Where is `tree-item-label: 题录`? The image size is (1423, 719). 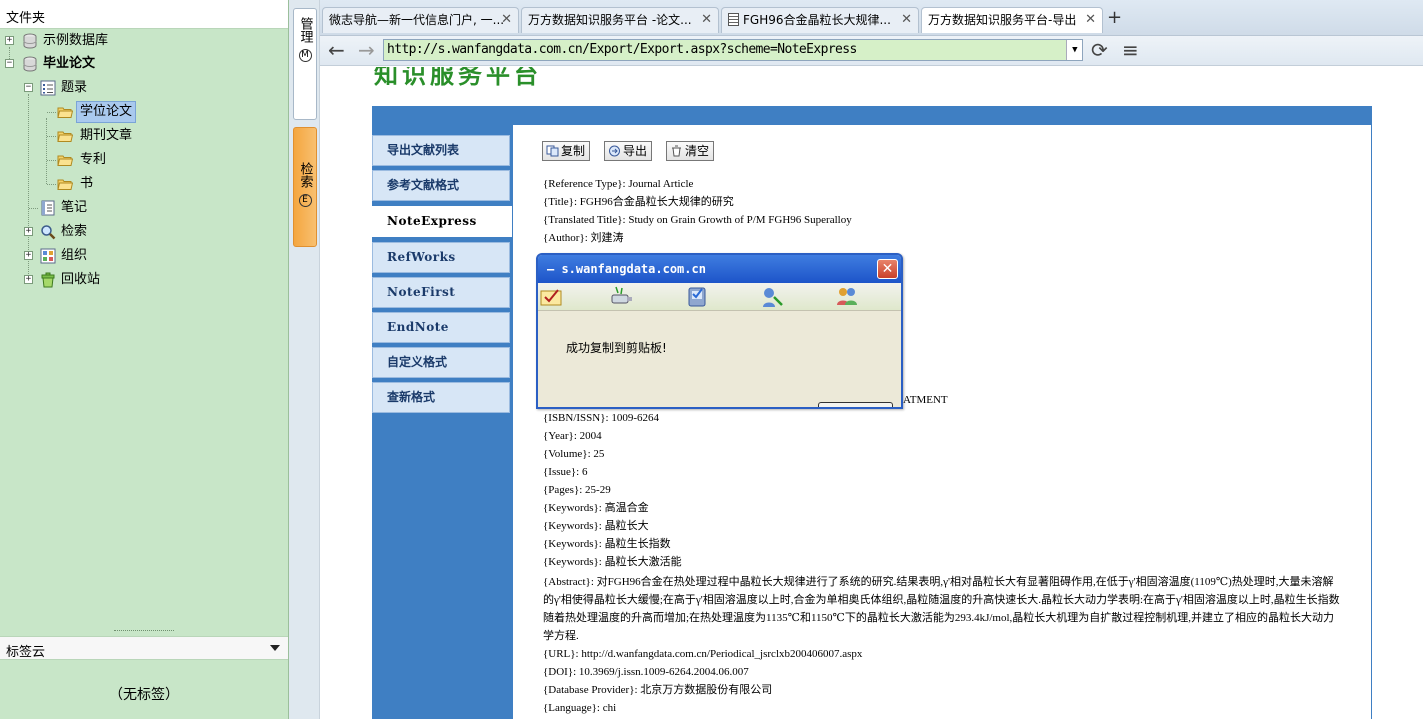 tree-item-label: 题录 is located at coordinates (74, 87).